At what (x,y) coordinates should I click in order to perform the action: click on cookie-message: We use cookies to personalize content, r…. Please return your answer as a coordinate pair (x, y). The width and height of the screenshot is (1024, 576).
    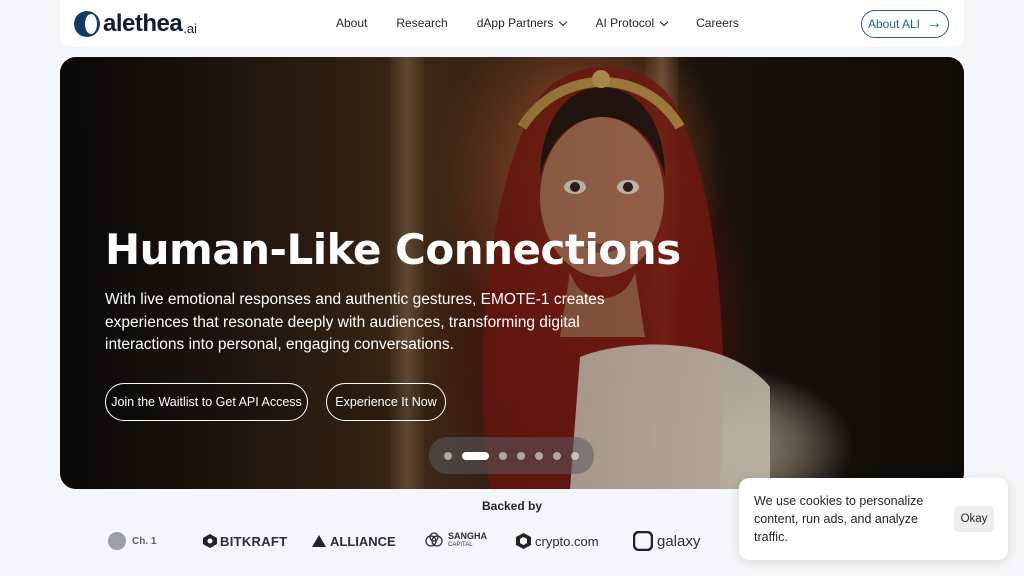
    Looking at the image, I should click on (839, 519).